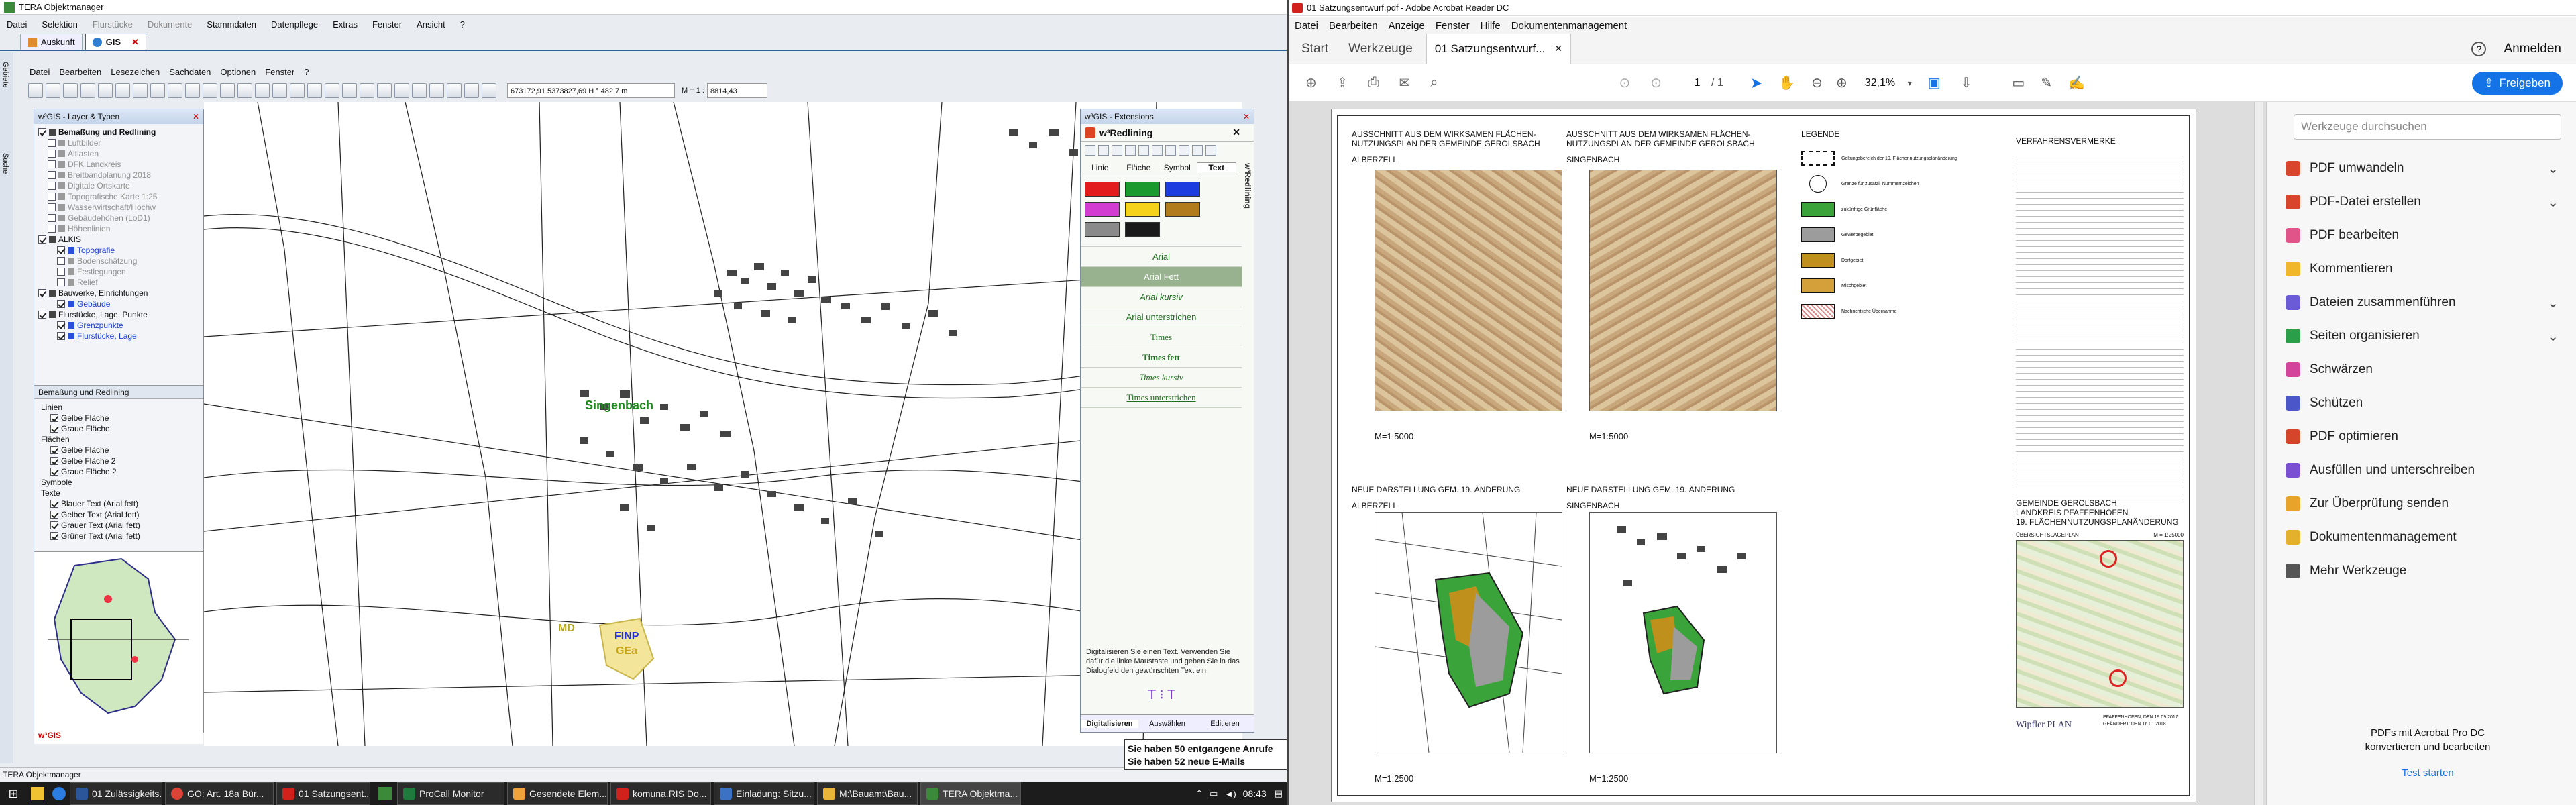 The height and width of the screenshot is (805, 2576). What do you see at coordinates (59, 24) in the screenshot?
I see `menu-selektion: Selektion` at bounding box center [59, 24].